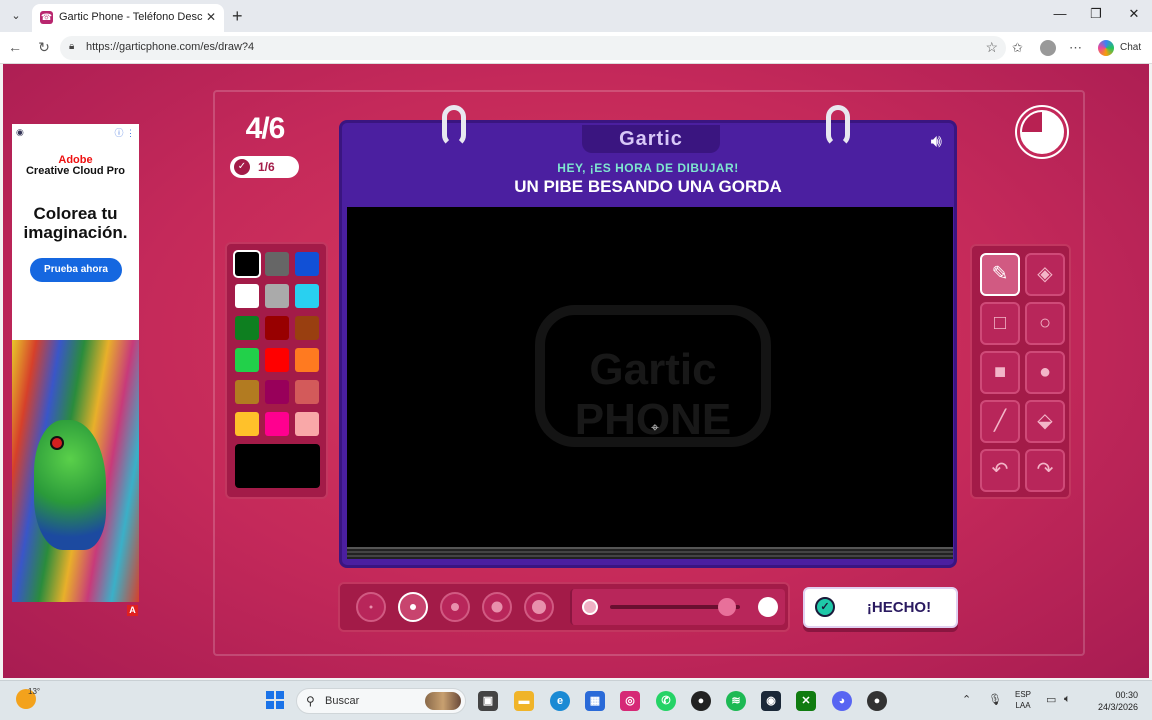 This screenshot has height=720, width=1152. I want to click on more-menu-icon: ⋯, so click(1075, 48).